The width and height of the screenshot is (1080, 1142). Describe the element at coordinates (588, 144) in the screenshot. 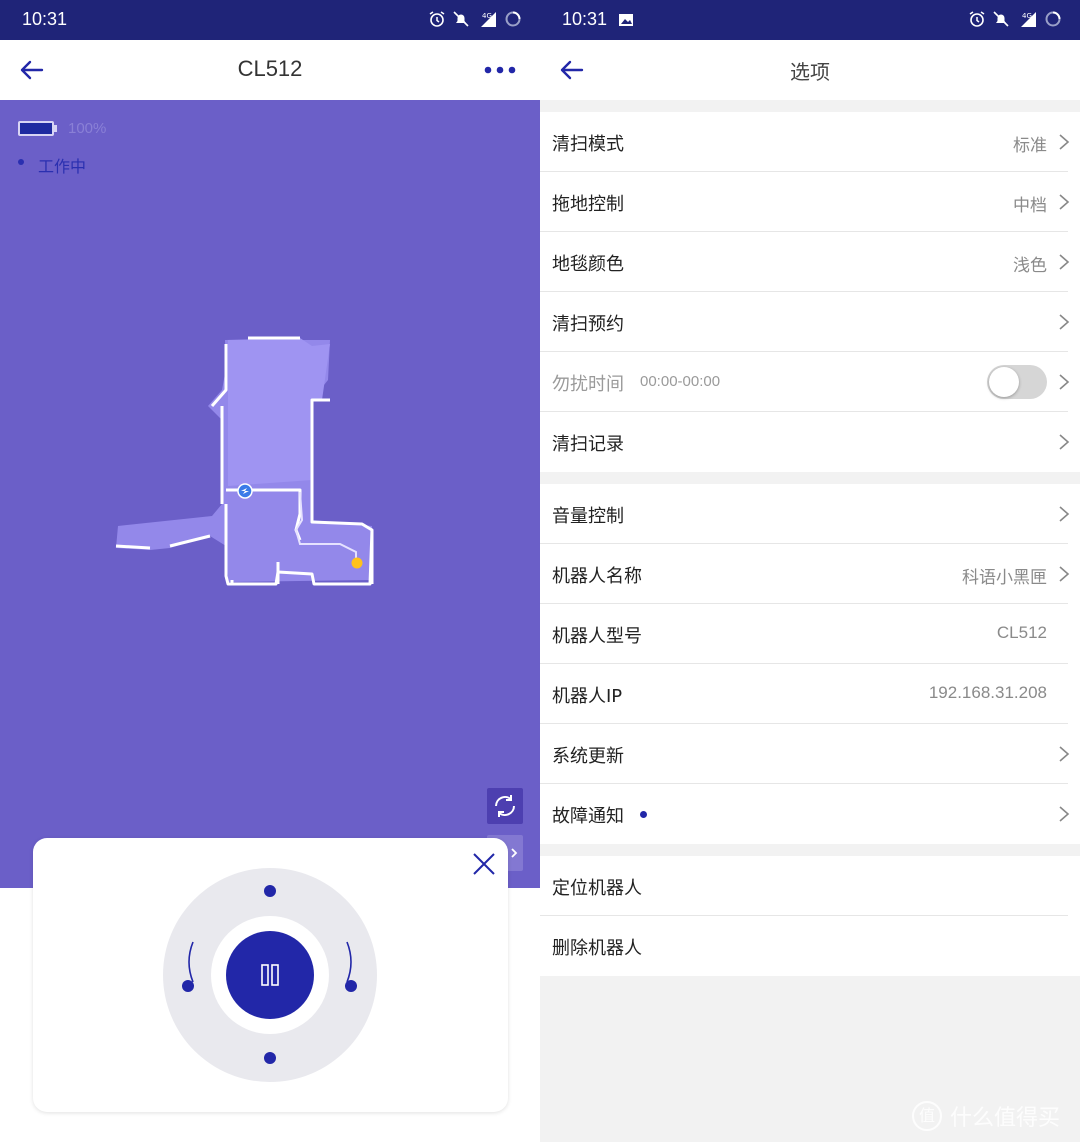

I see `setting-label: 清扫模式` at that location.